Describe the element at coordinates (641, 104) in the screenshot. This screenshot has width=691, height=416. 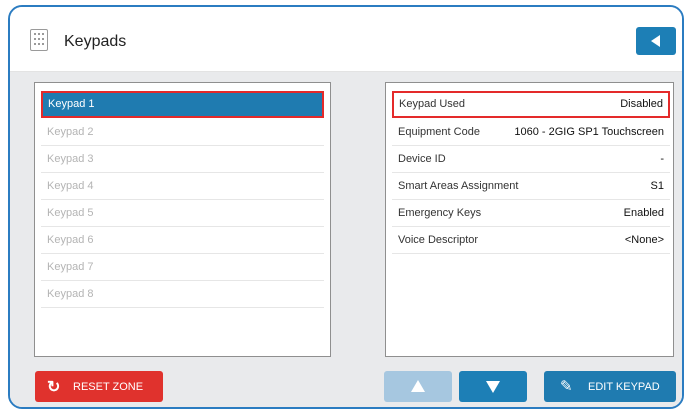
I see `property-value: Disabled` at that location.